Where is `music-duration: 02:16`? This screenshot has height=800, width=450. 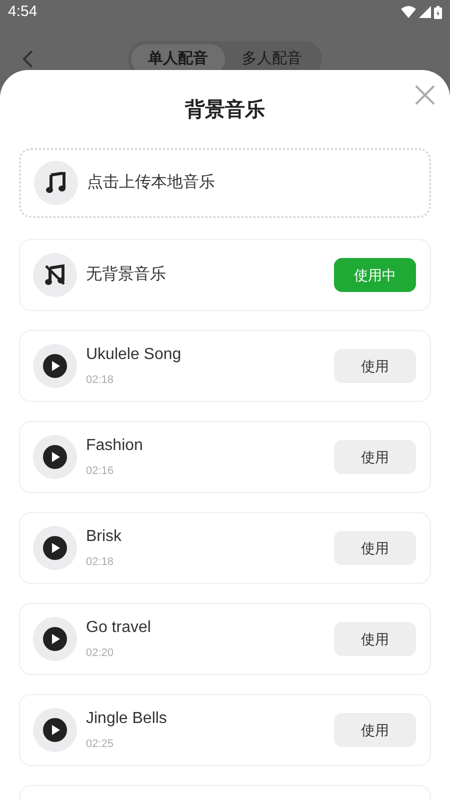 music-duration: 02:16 is located at coordinates (100, 472).